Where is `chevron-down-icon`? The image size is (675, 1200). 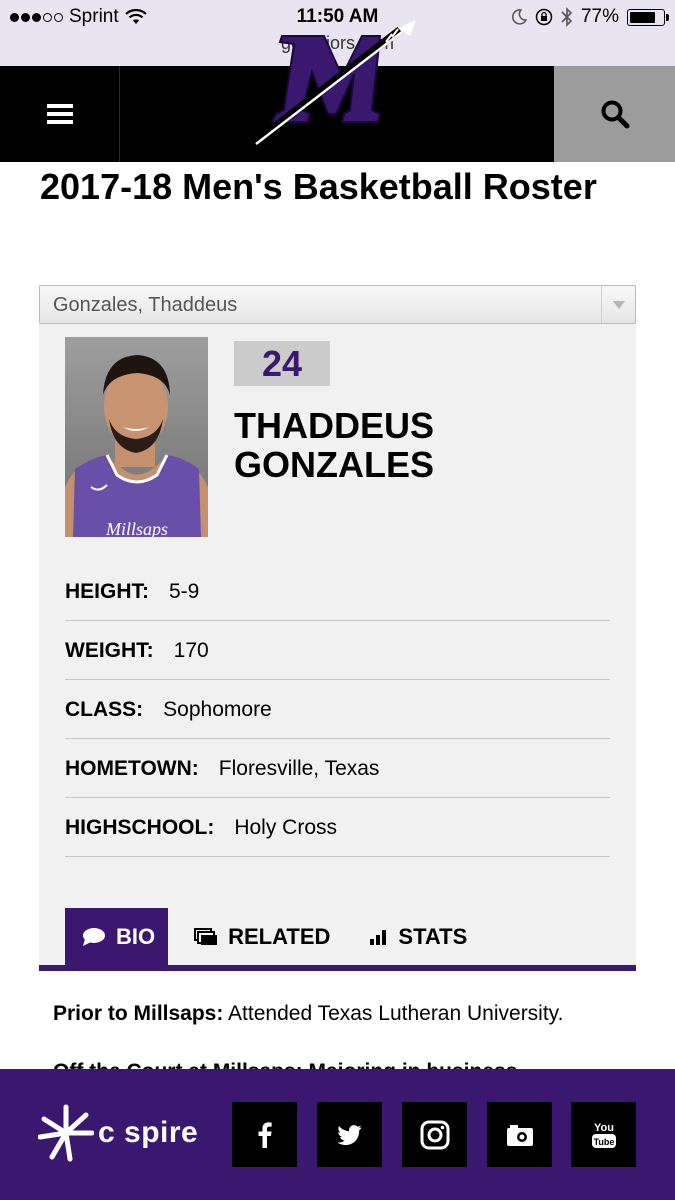
chevron-down-icon is located at coordinates (618, 304).